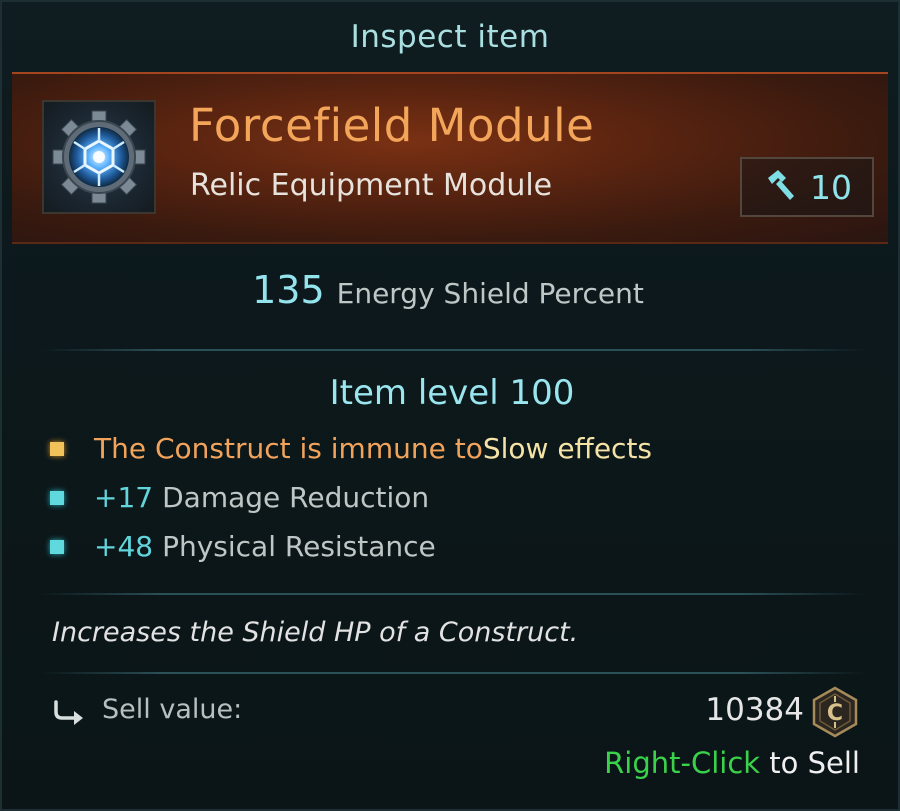 This screenshot has height=811, width=900. Describe the element at coordinates (57, 448) in the screenshot. I see `gold-bullet-icon` at that location.